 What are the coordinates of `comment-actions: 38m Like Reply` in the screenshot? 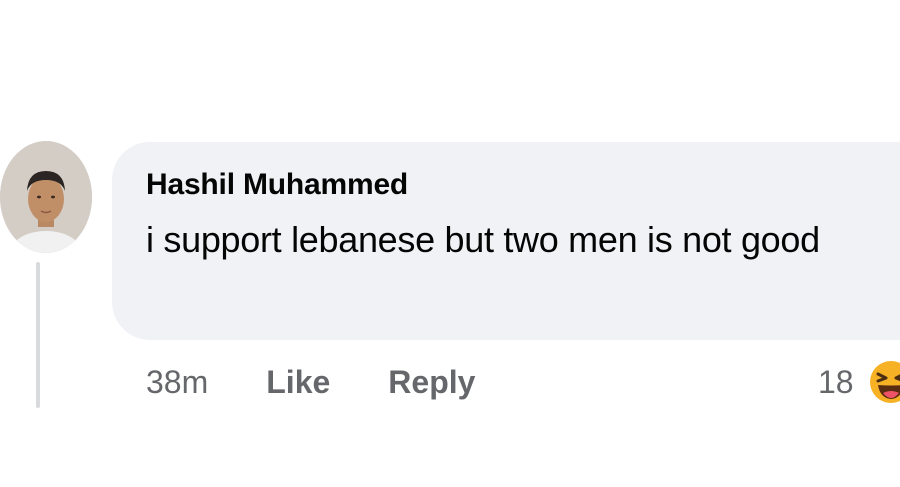 It's located at (339, 382).